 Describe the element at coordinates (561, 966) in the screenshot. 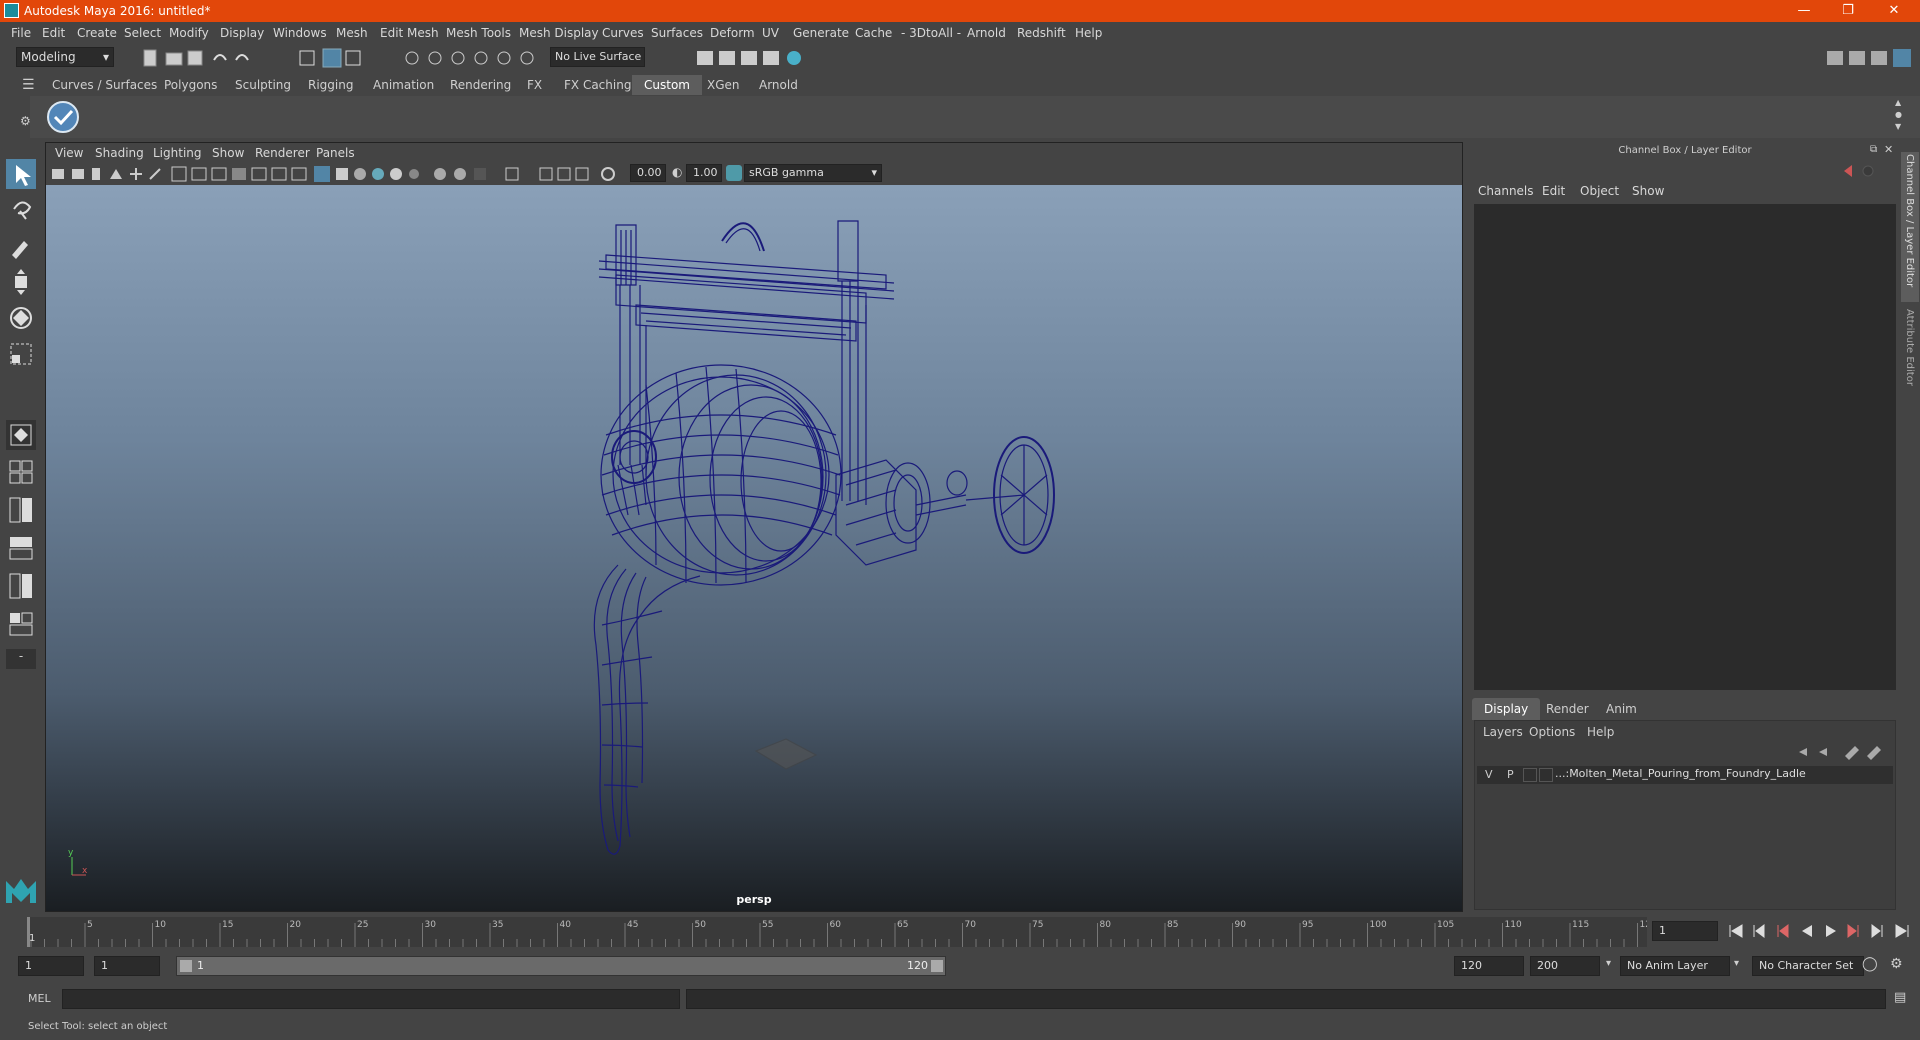

I see `range-slider: 1 120` at that location.